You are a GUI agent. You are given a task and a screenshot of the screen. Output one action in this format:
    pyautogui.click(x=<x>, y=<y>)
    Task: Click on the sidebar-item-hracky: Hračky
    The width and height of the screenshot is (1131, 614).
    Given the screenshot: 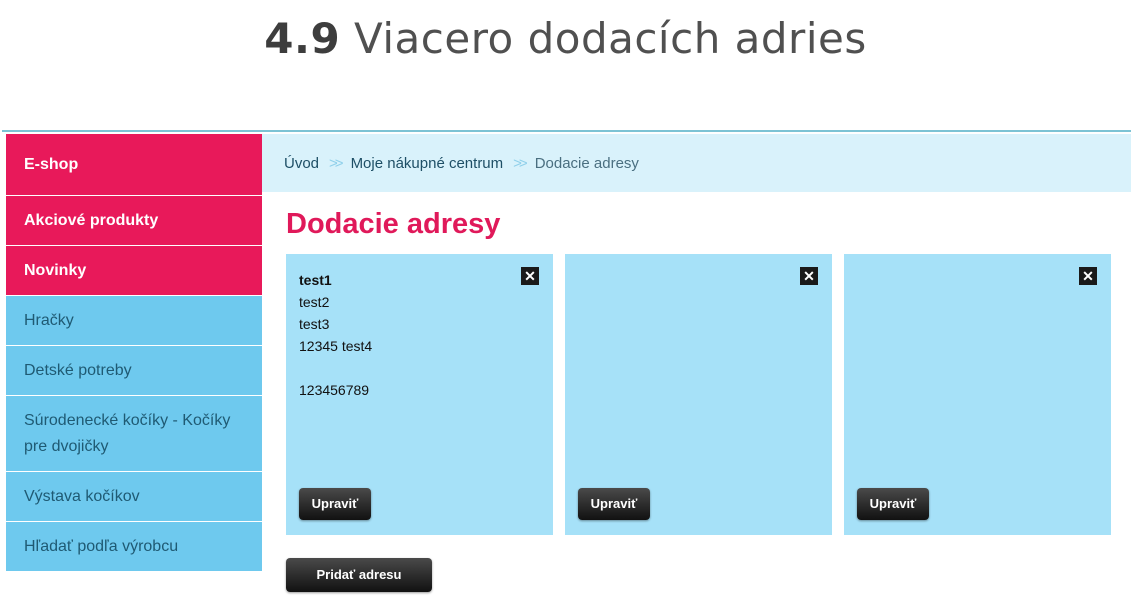 What is the action you would take?
    pyautogui.click(x=134, y=321)
    